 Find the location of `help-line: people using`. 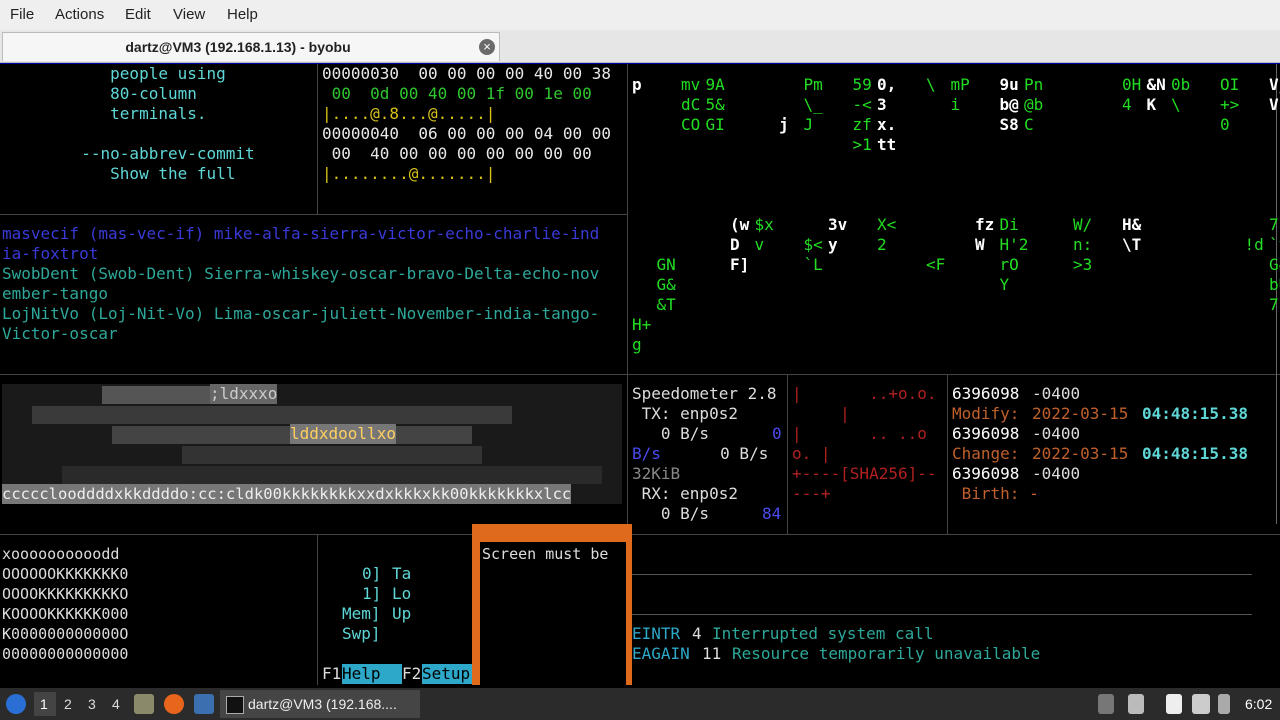

help-line: people using is located at coordinates (144, 73).